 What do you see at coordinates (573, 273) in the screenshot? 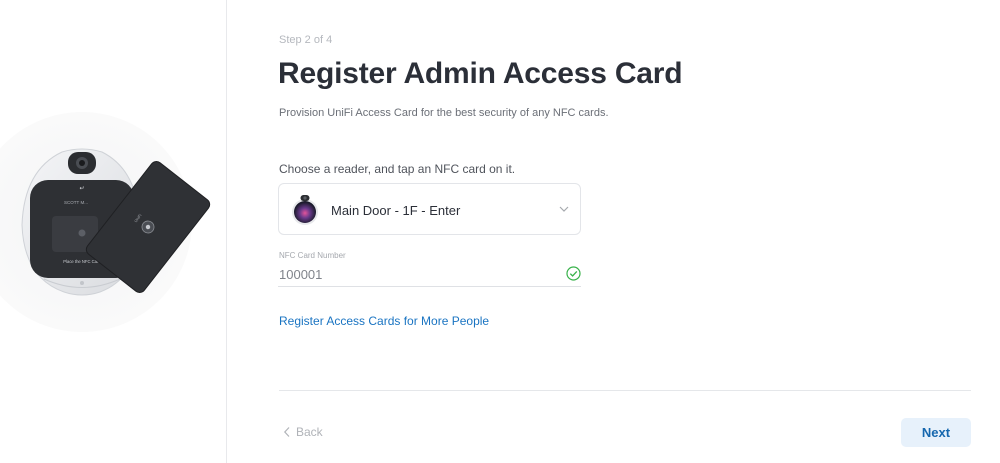
I see `check-circle-icon` at bounding box center [573, 273].